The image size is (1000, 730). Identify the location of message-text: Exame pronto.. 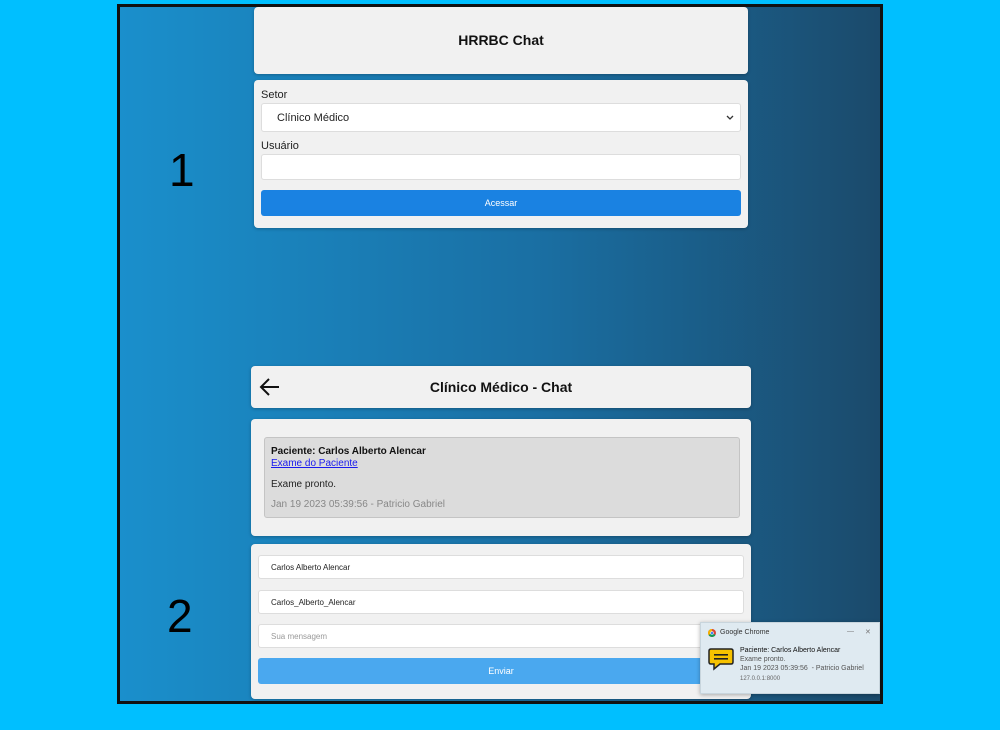
(304, 484).